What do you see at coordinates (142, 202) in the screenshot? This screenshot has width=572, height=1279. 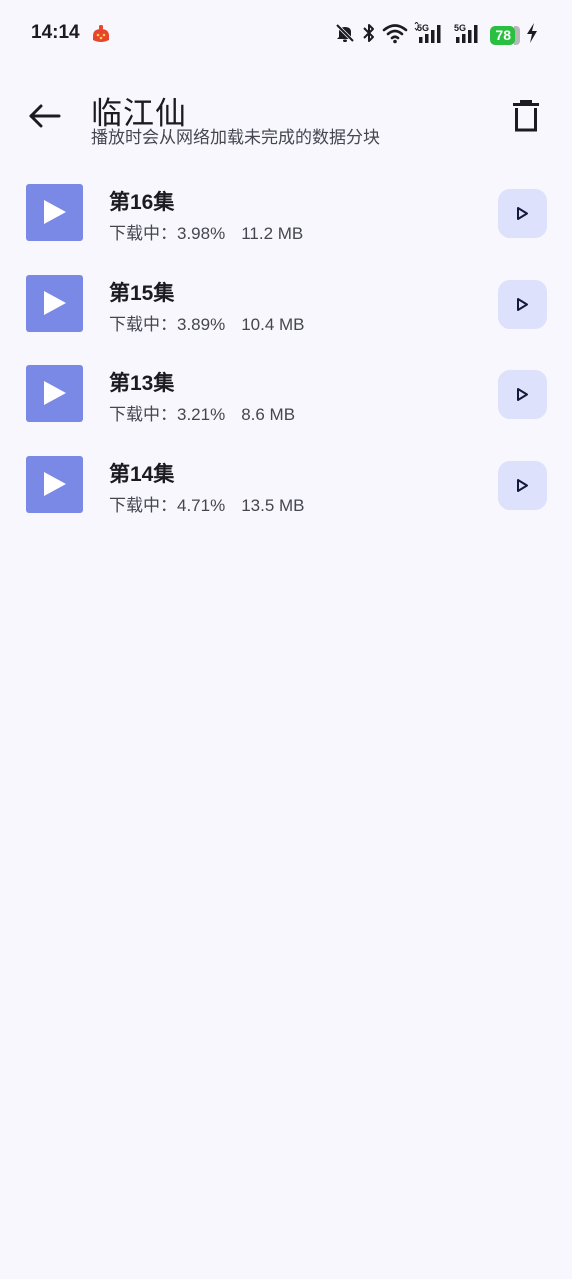 I see `episode-title: 第16集` at bounding box center [142, 202].